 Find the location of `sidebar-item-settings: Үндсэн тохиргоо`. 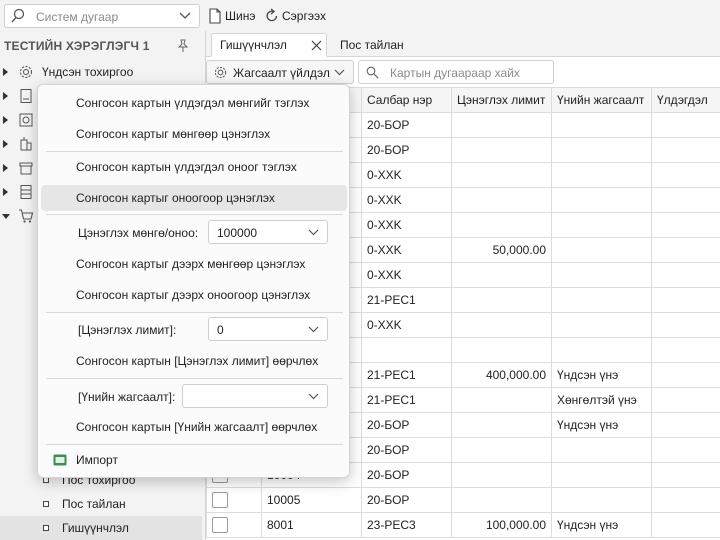

sidebar-item-settings: Үндсэн тохиргоо is located at coordinates (101, 72).